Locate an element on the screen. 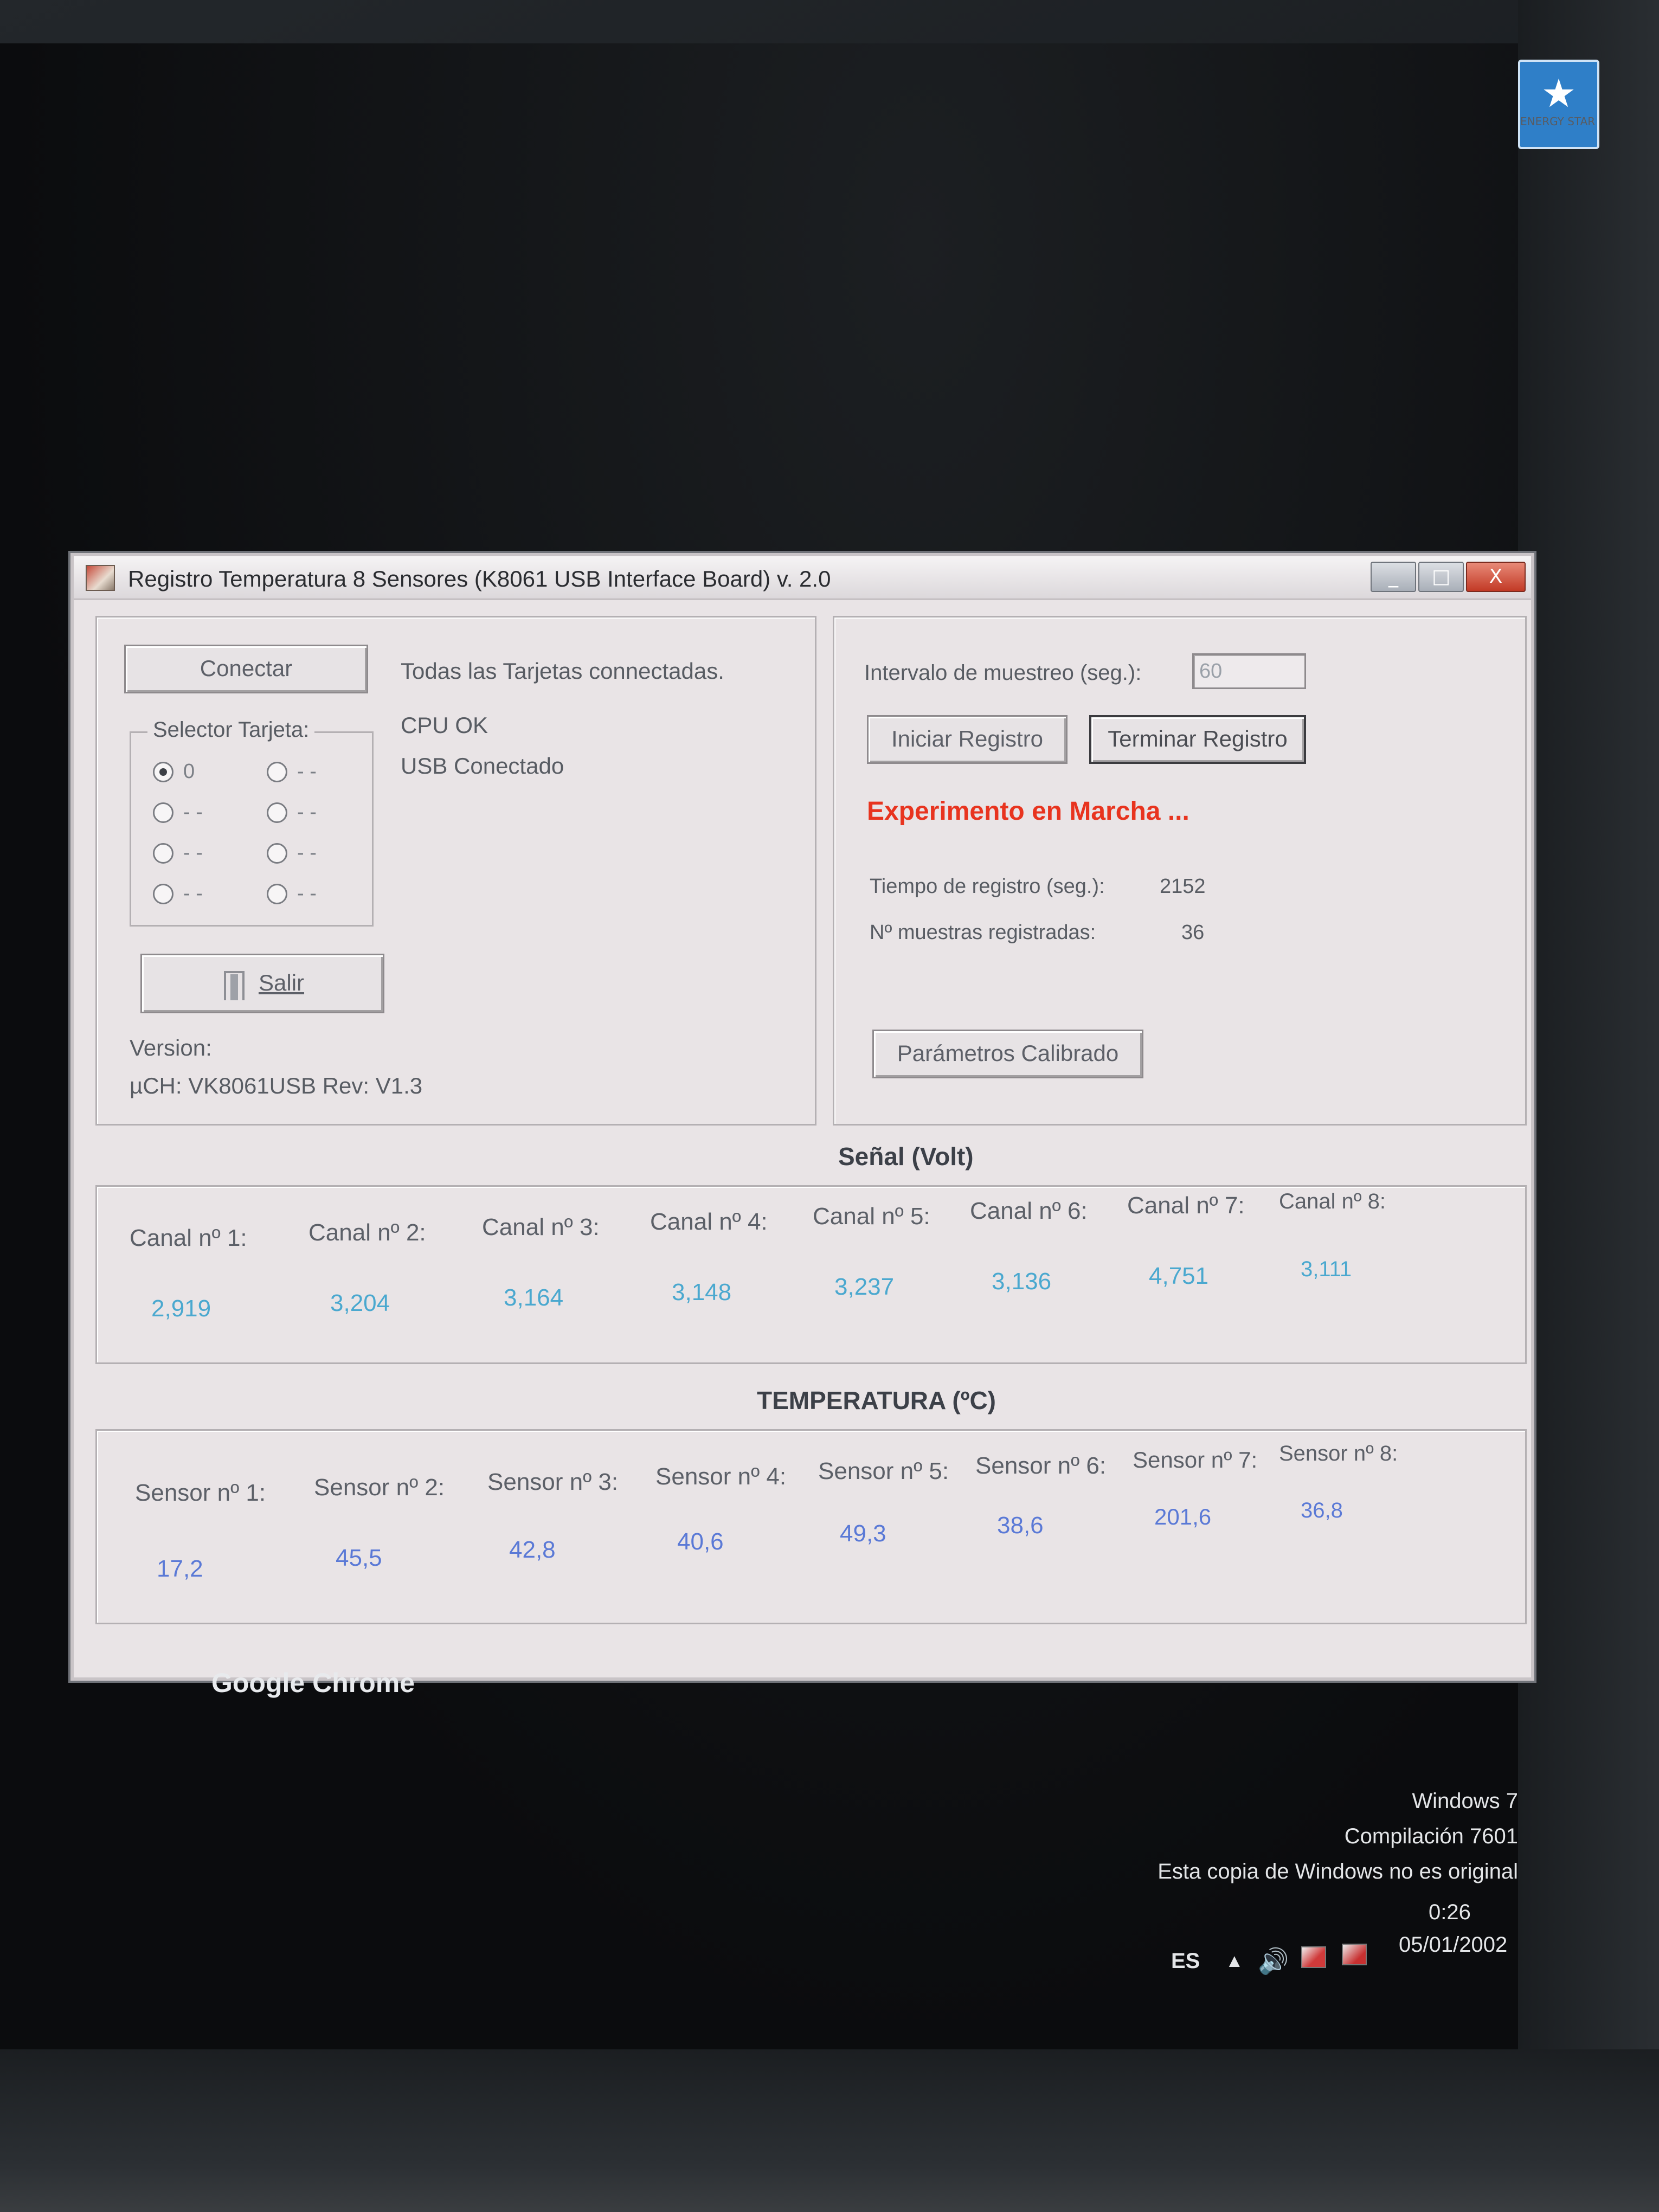 The image size is (1659, 2212). sensor-value: 49,3 is located at coordinates (863, 1533).